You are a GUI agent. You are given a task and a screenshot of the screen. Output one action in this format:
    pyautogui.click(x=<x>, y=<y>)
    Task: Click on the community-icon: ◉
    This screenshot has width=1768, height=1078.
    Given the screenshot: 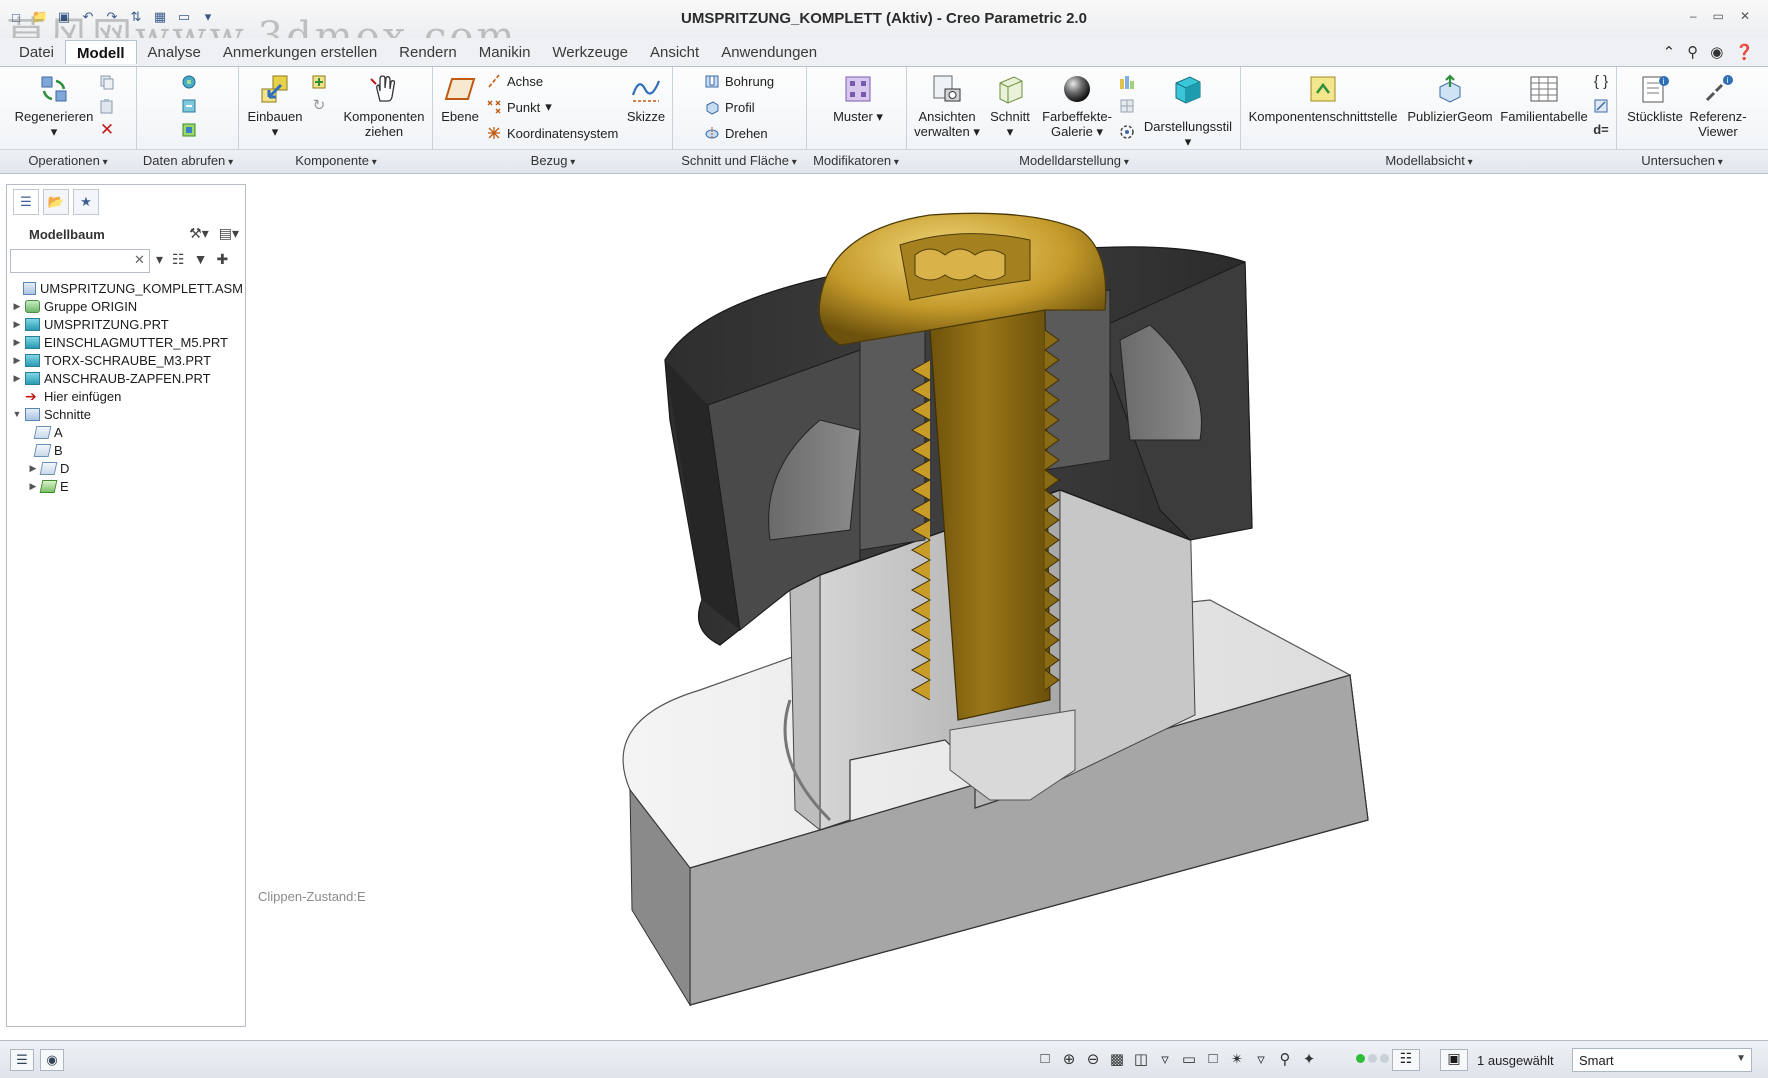 What is the action you would take?
    pyautogui.click(x=1716, y=52)
    